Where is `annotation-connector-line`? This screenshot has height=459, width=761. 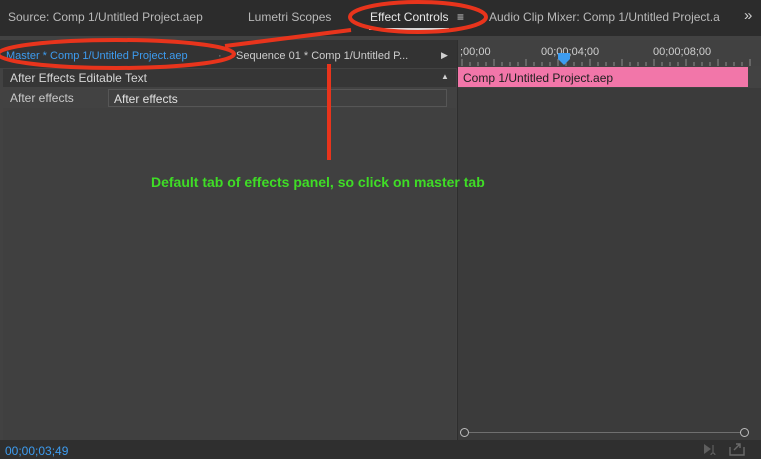 annotation-connector-line is located at coordinates (288, 38).